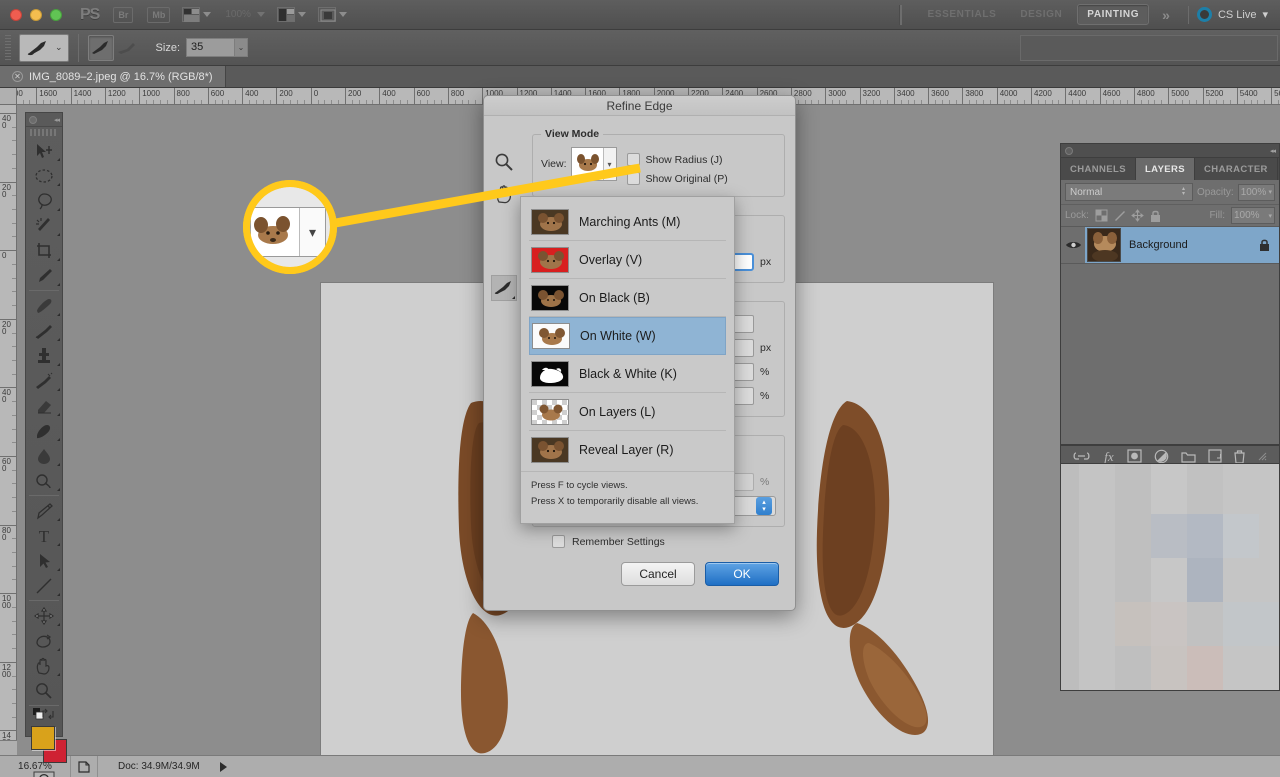 The image size is (1280, 777). I want to click on view-mode-option-reveal-layer: Reveal Layer (R), so click(627, 450).